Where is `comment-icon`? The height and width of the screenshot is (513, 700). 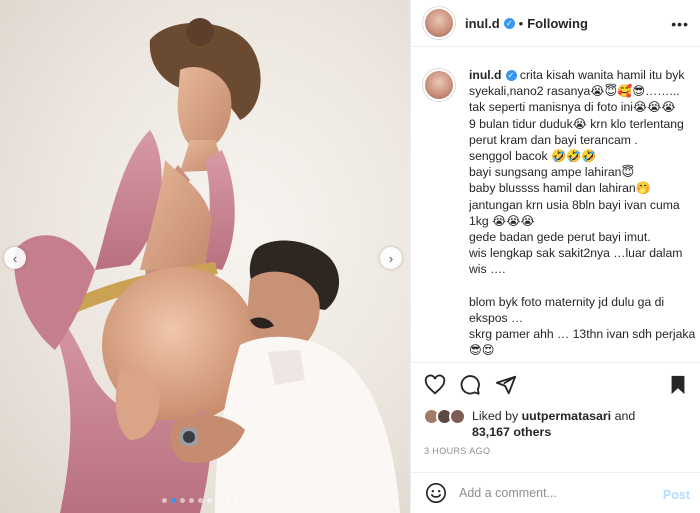 comment-icon is located at coordinates (470, 385).